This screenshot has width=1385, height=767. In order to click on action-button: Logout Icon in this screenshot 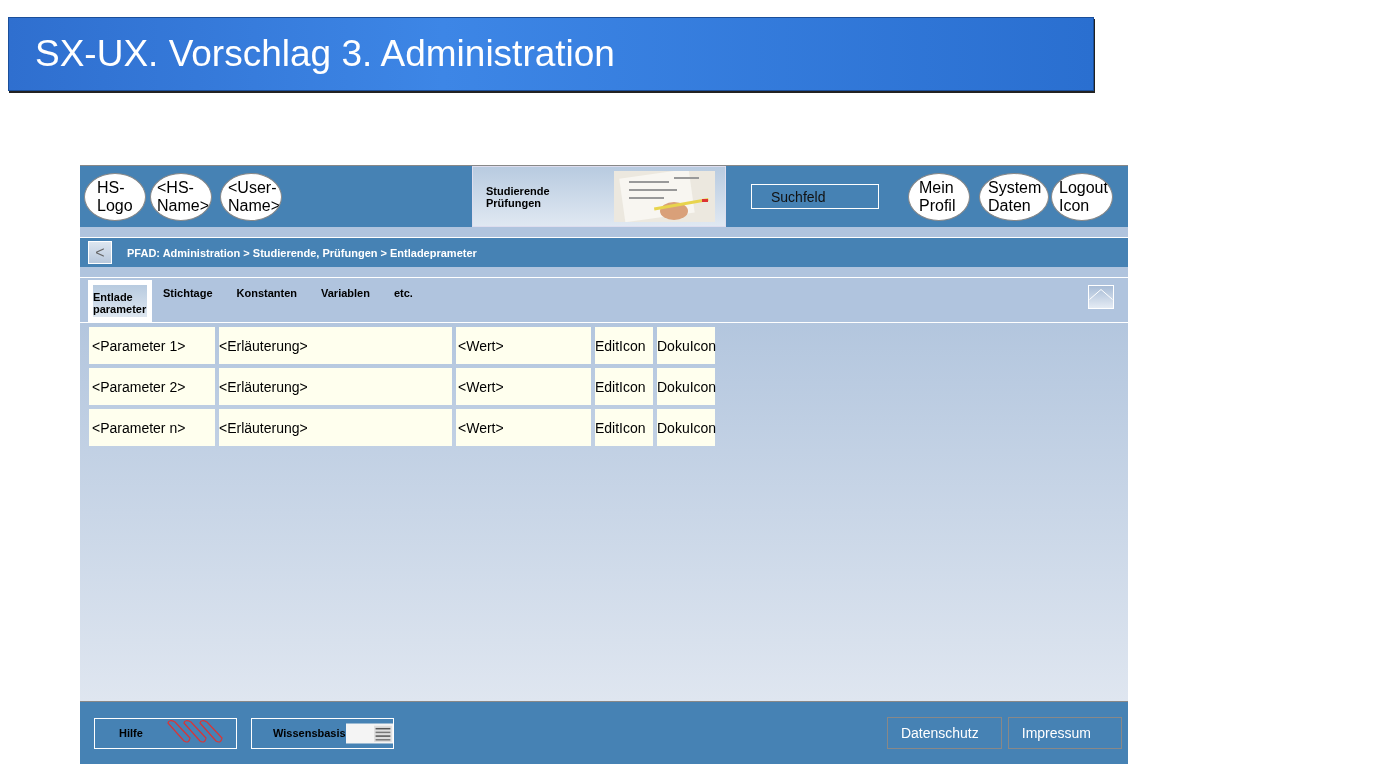, I will do `click(1082, 196)`.